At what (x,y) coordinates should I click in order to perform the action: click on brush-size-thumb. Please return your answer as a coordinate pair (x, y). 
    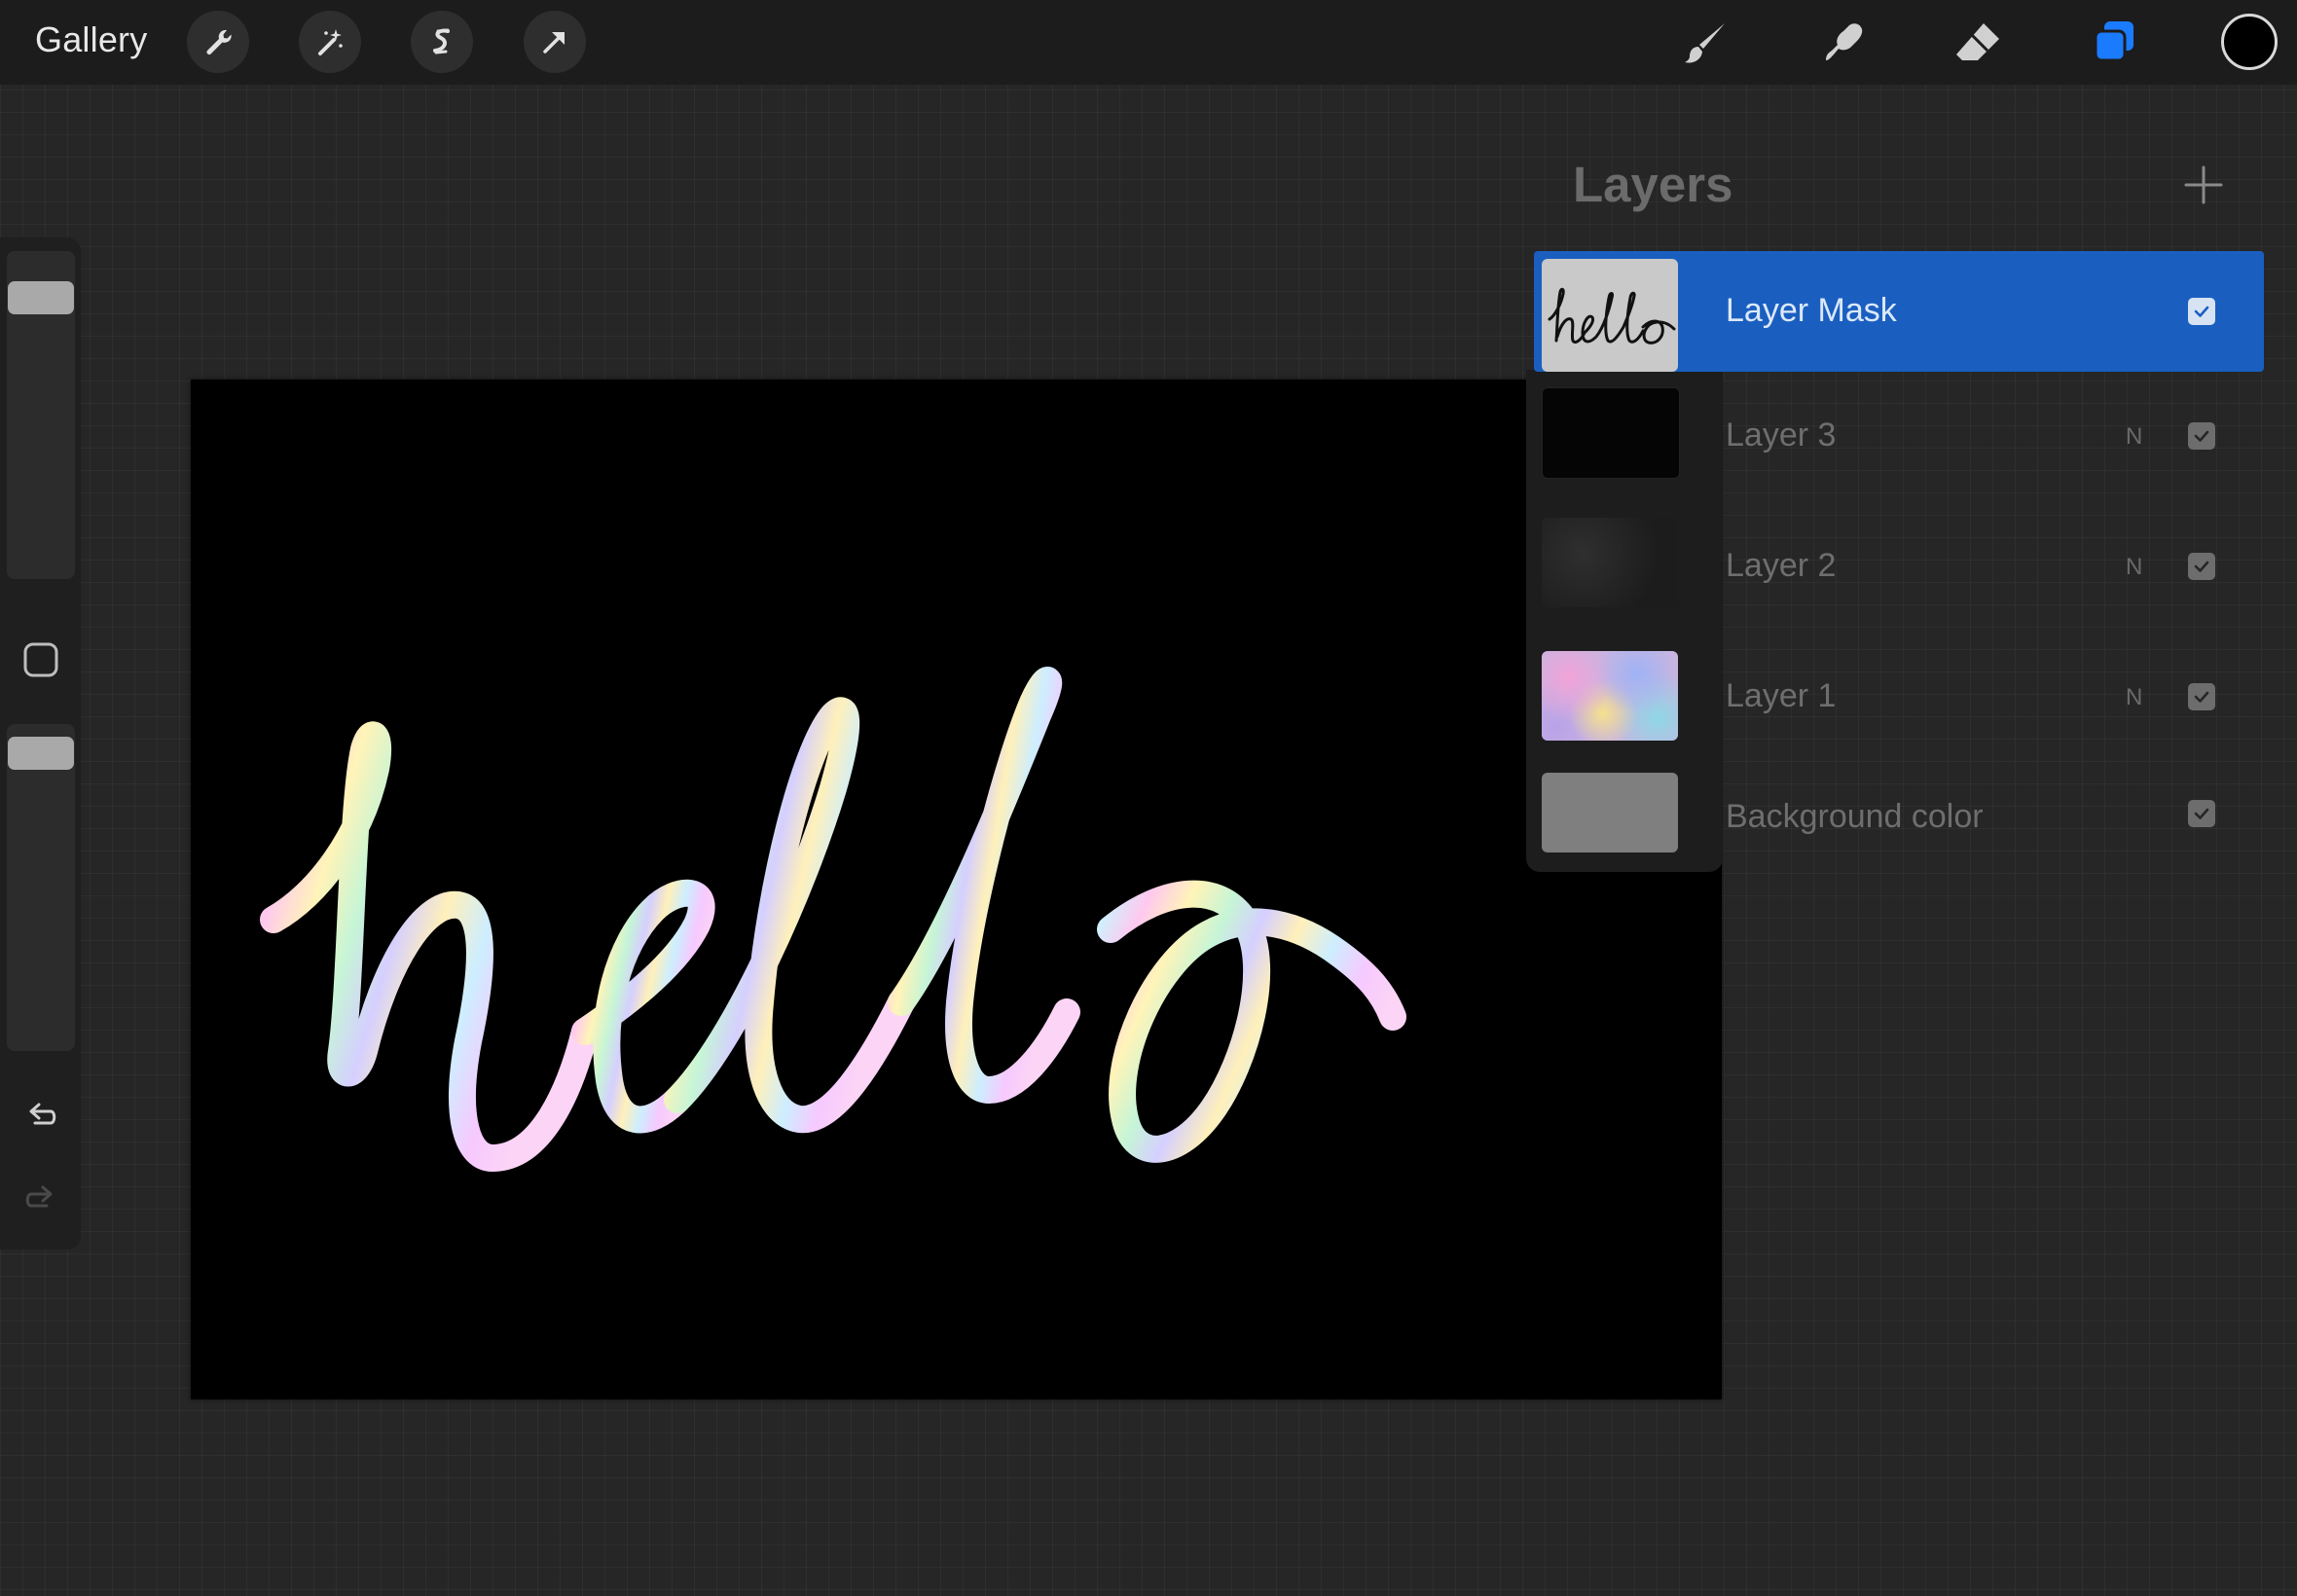
    Looking at the image, I should click on (41, 297).